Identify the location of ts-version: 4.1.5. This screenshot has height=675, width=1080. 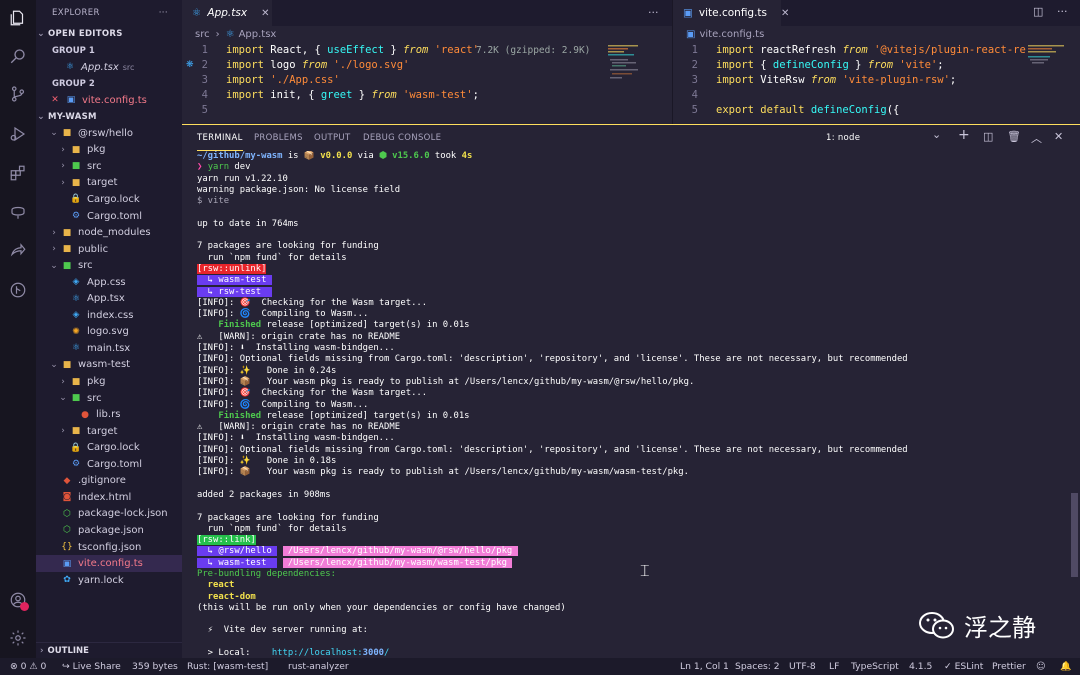
(920, 666).